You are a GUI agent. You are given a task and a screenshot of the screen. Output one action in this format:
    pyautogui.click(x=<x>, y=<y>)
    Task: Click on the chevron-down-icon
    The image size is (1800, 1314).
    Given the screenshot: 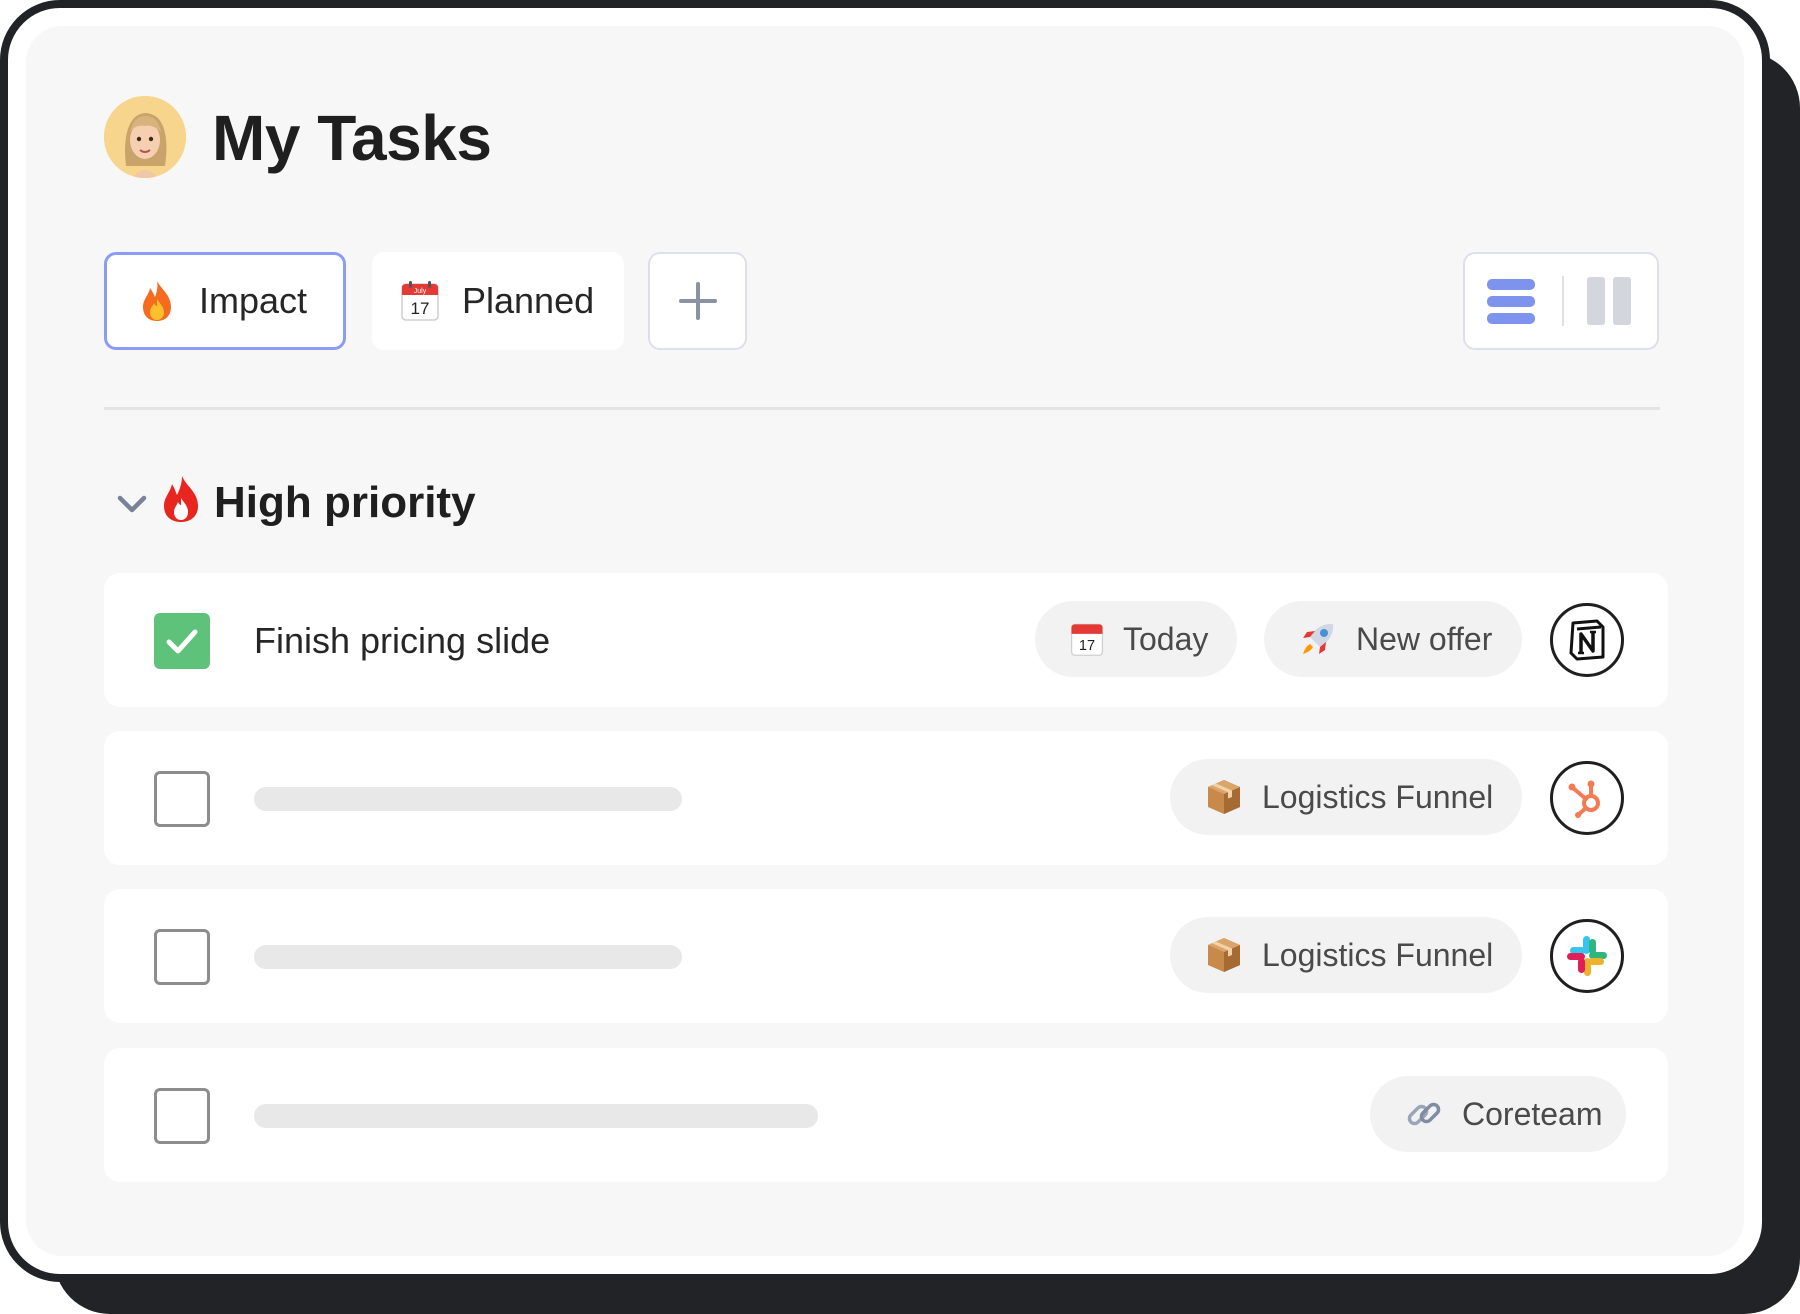 What is the action you would take?
    pyautogui.click(x=132, y=504)
    